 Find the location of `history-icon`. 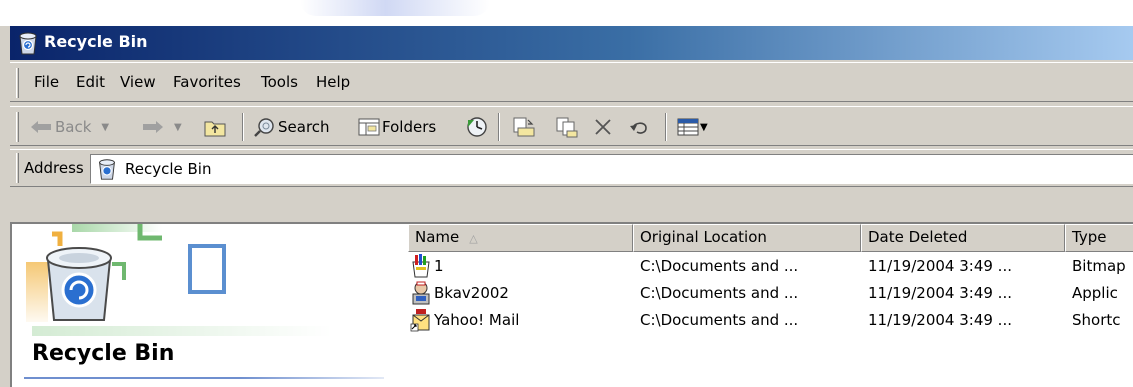

history-icon is located at coordinates (477, 127).